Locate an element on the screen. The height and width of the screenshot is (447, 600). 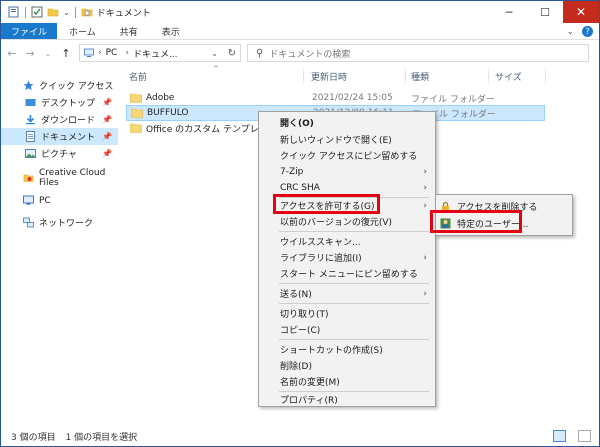
highlight-give-access is located at coordinates (326, 204).